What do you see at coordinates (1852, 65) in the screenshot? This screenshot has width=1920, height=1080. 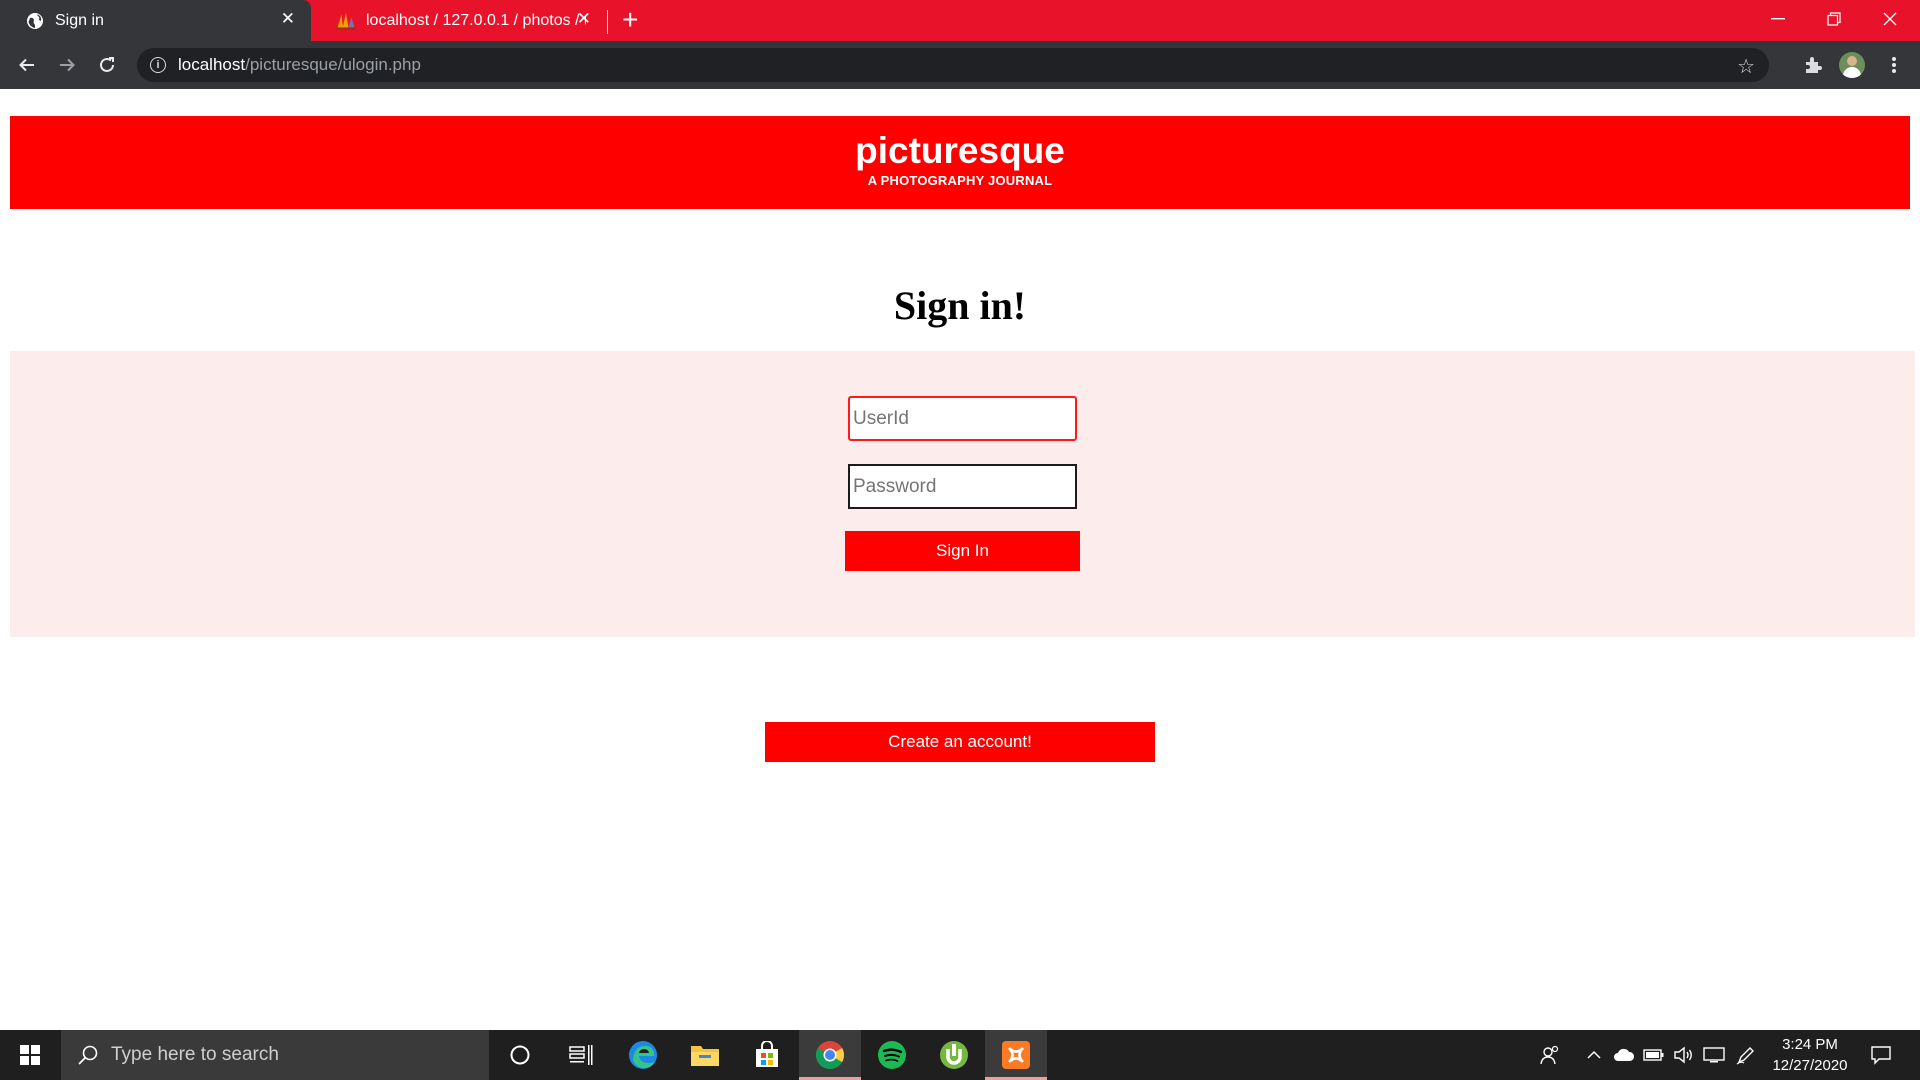 I see `profile-avatar` at bounding box center [1852, 65].